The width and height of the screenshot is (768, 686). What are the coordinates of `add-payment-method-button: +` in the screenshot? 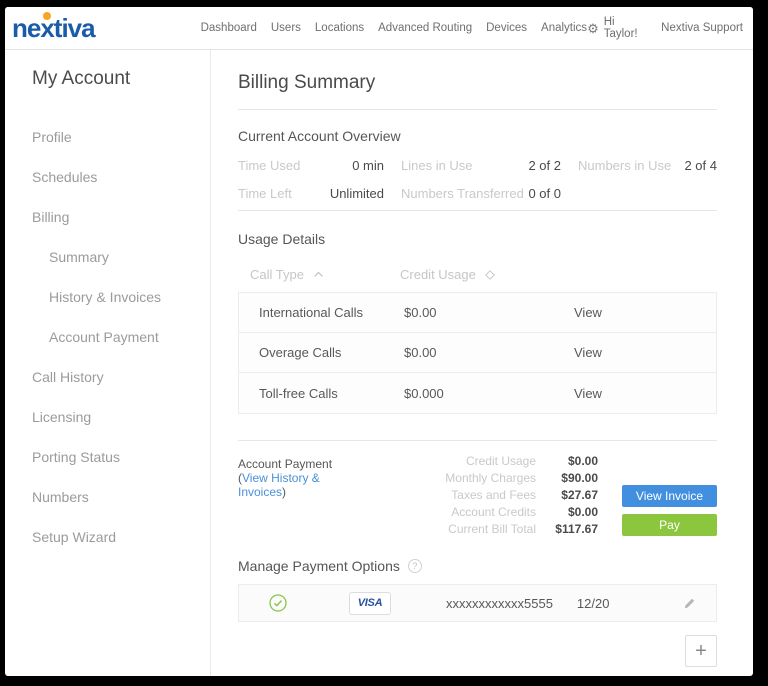 It's located at (701, 651).